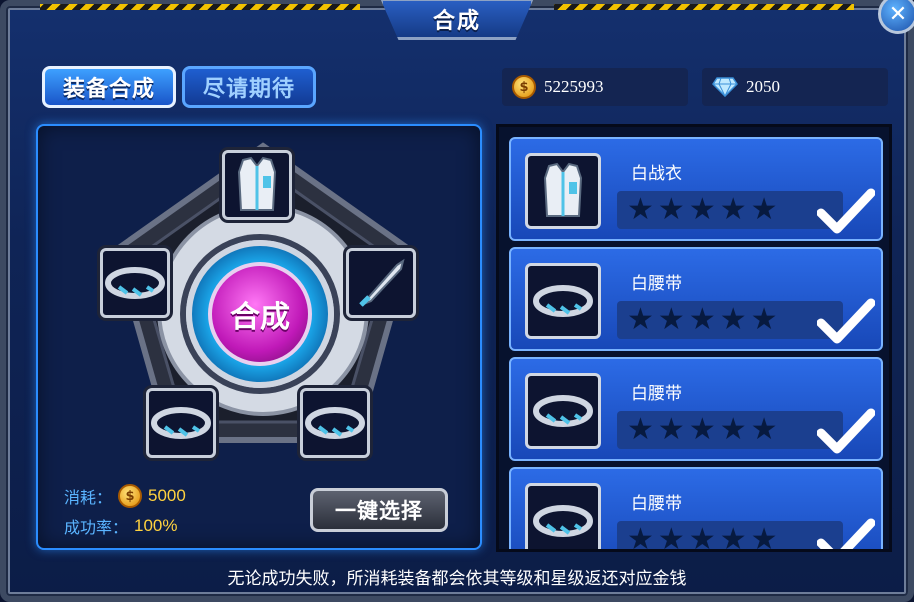 Image resolution: width=914 pixels, height=602 pixels. What do you see at coordinates (696, 189) in the screenshot?
I see `list-item: 白战衣 ★ ★ ★ ★ ★` at bounding box center [696, 189].